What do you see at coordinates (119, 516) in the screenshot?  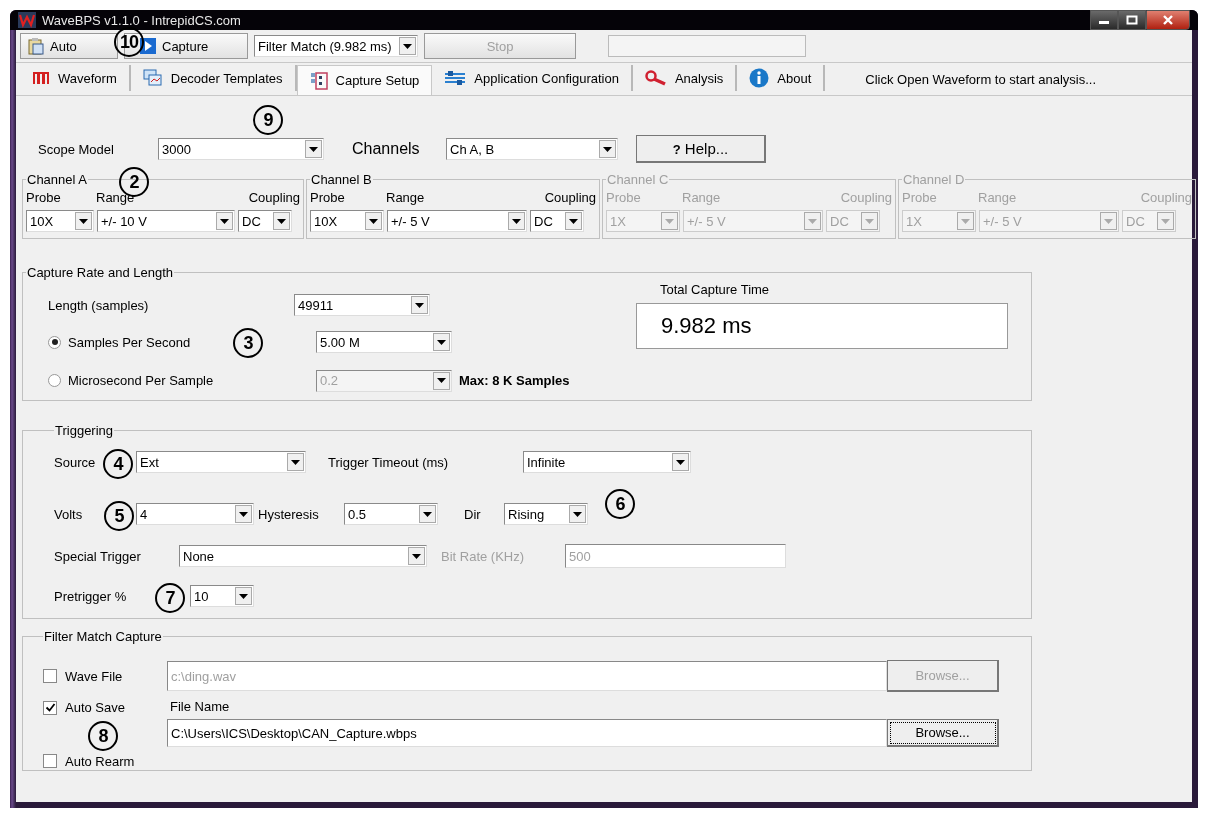 I see `callout-number: 5` at bounding box center [119, 516].